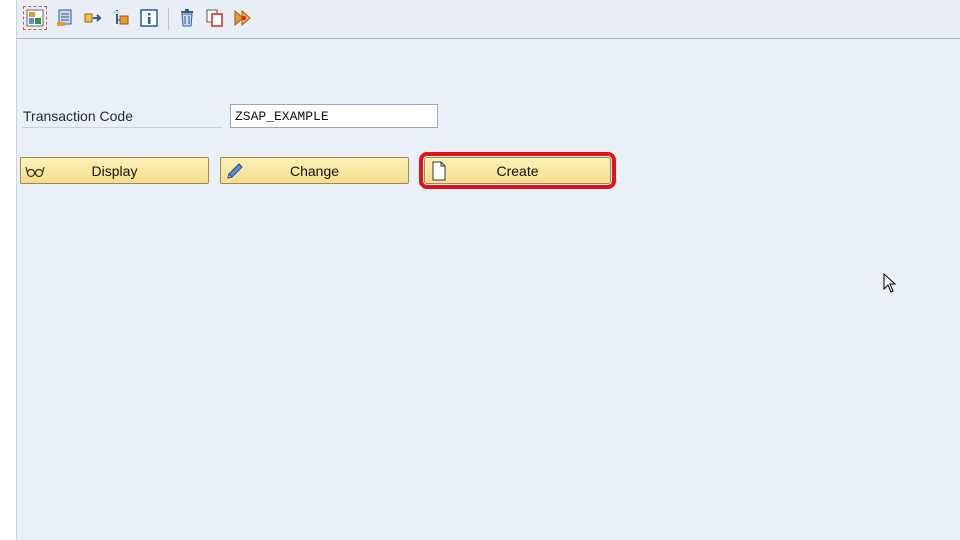  I want to click on data-element-icon, so click(65, 18).